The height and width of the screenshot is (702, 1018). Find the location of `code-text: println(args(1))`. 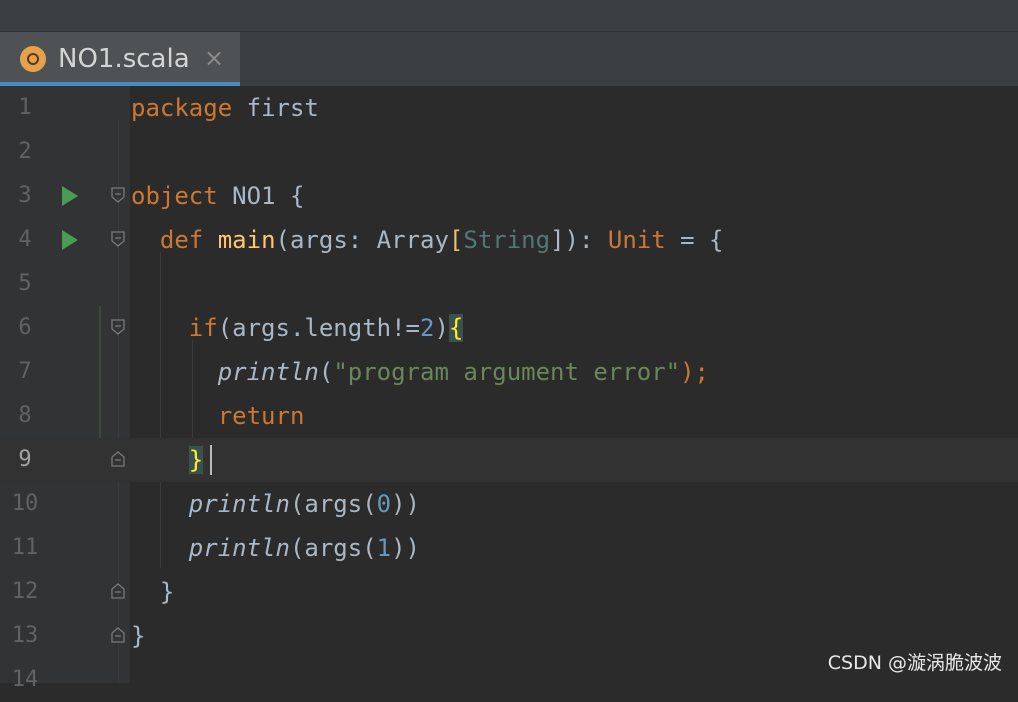

code-text: println(args(1)) is located at coordinates (304, 548).